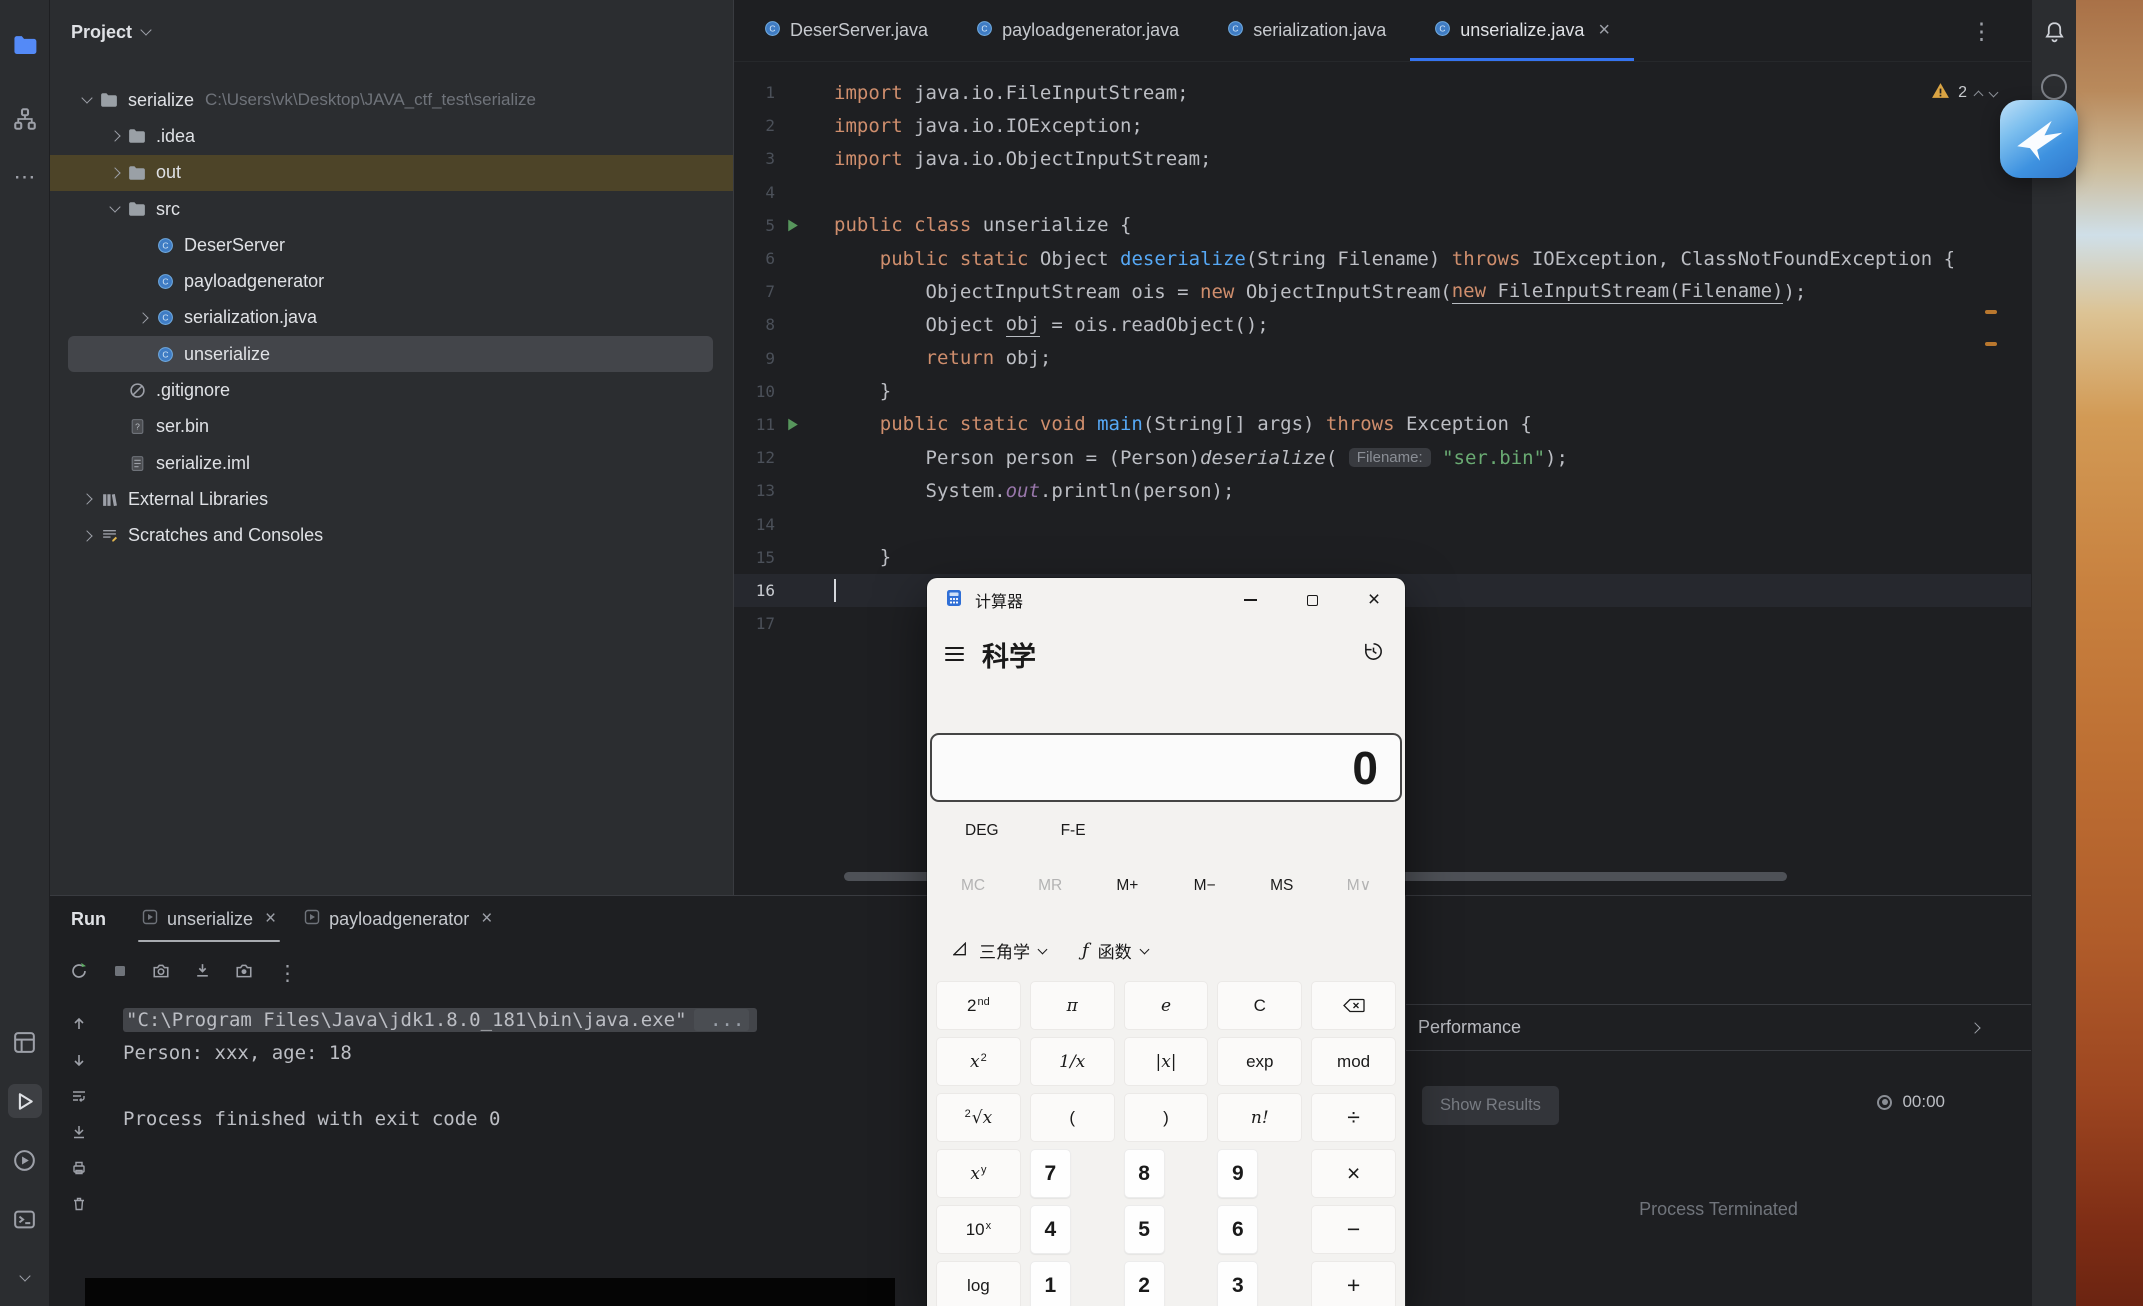 The image size is (2143, 1306). Describe the element at coordinates (391, 318) in the screenshot. I see `tree-item-serialization-java: Cserialization.java` at that location.